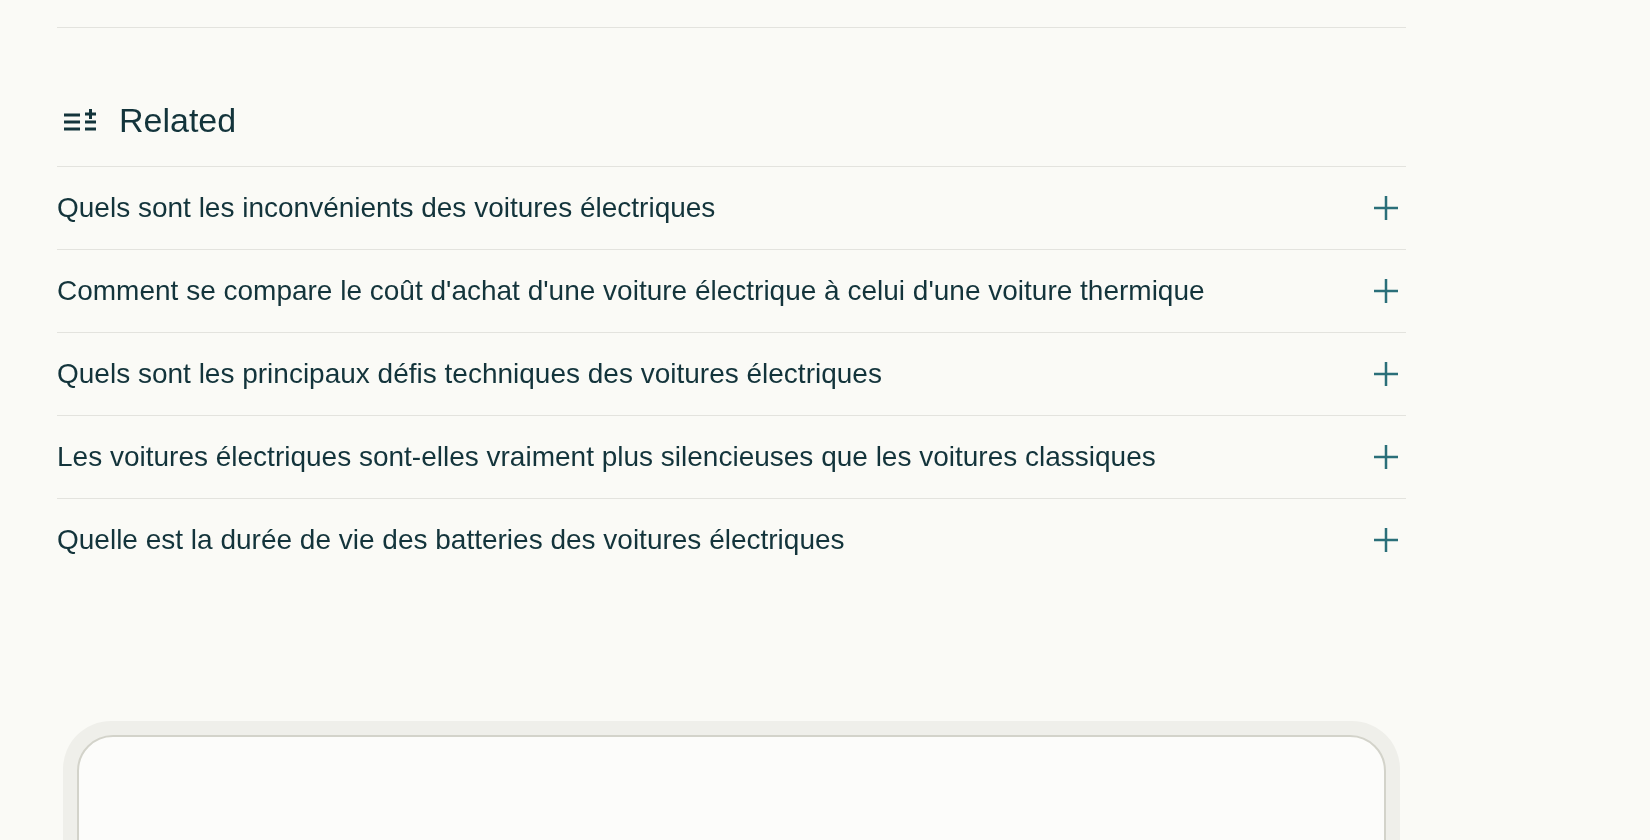 The image size is (1650, 840). What do you see at coordinates (731, 290) in the screenshot?
I see `related-question: Comment se compare le coût d'achat d'une voiture électrique à celui d'une voiture thermique` at bounding box center [731, 290].